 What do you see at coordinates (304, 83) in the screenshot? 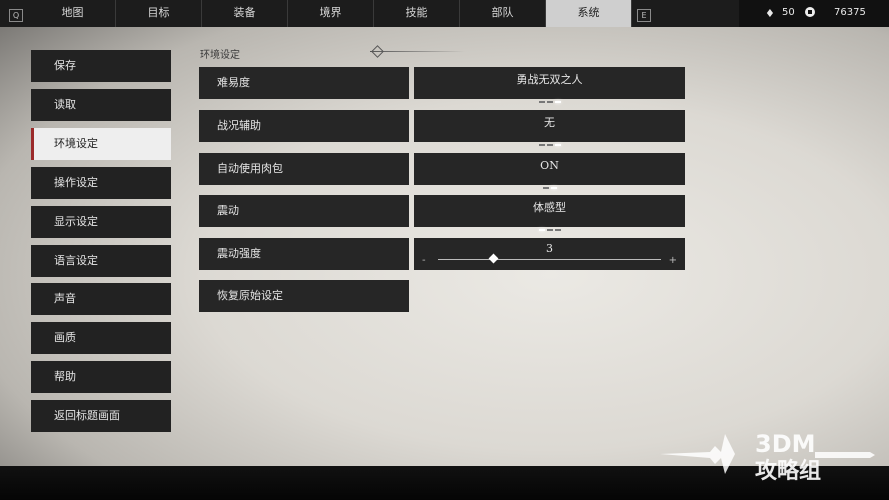
I see `difficulty-label: 难易度` at bounding box center [304, 83].